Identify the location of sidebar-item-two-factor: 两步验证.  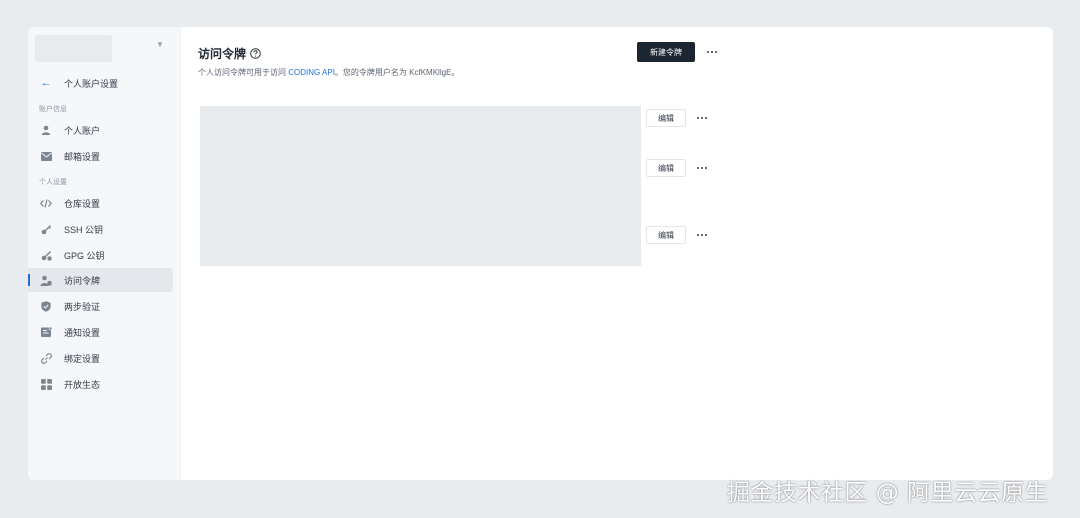
(100, 306).